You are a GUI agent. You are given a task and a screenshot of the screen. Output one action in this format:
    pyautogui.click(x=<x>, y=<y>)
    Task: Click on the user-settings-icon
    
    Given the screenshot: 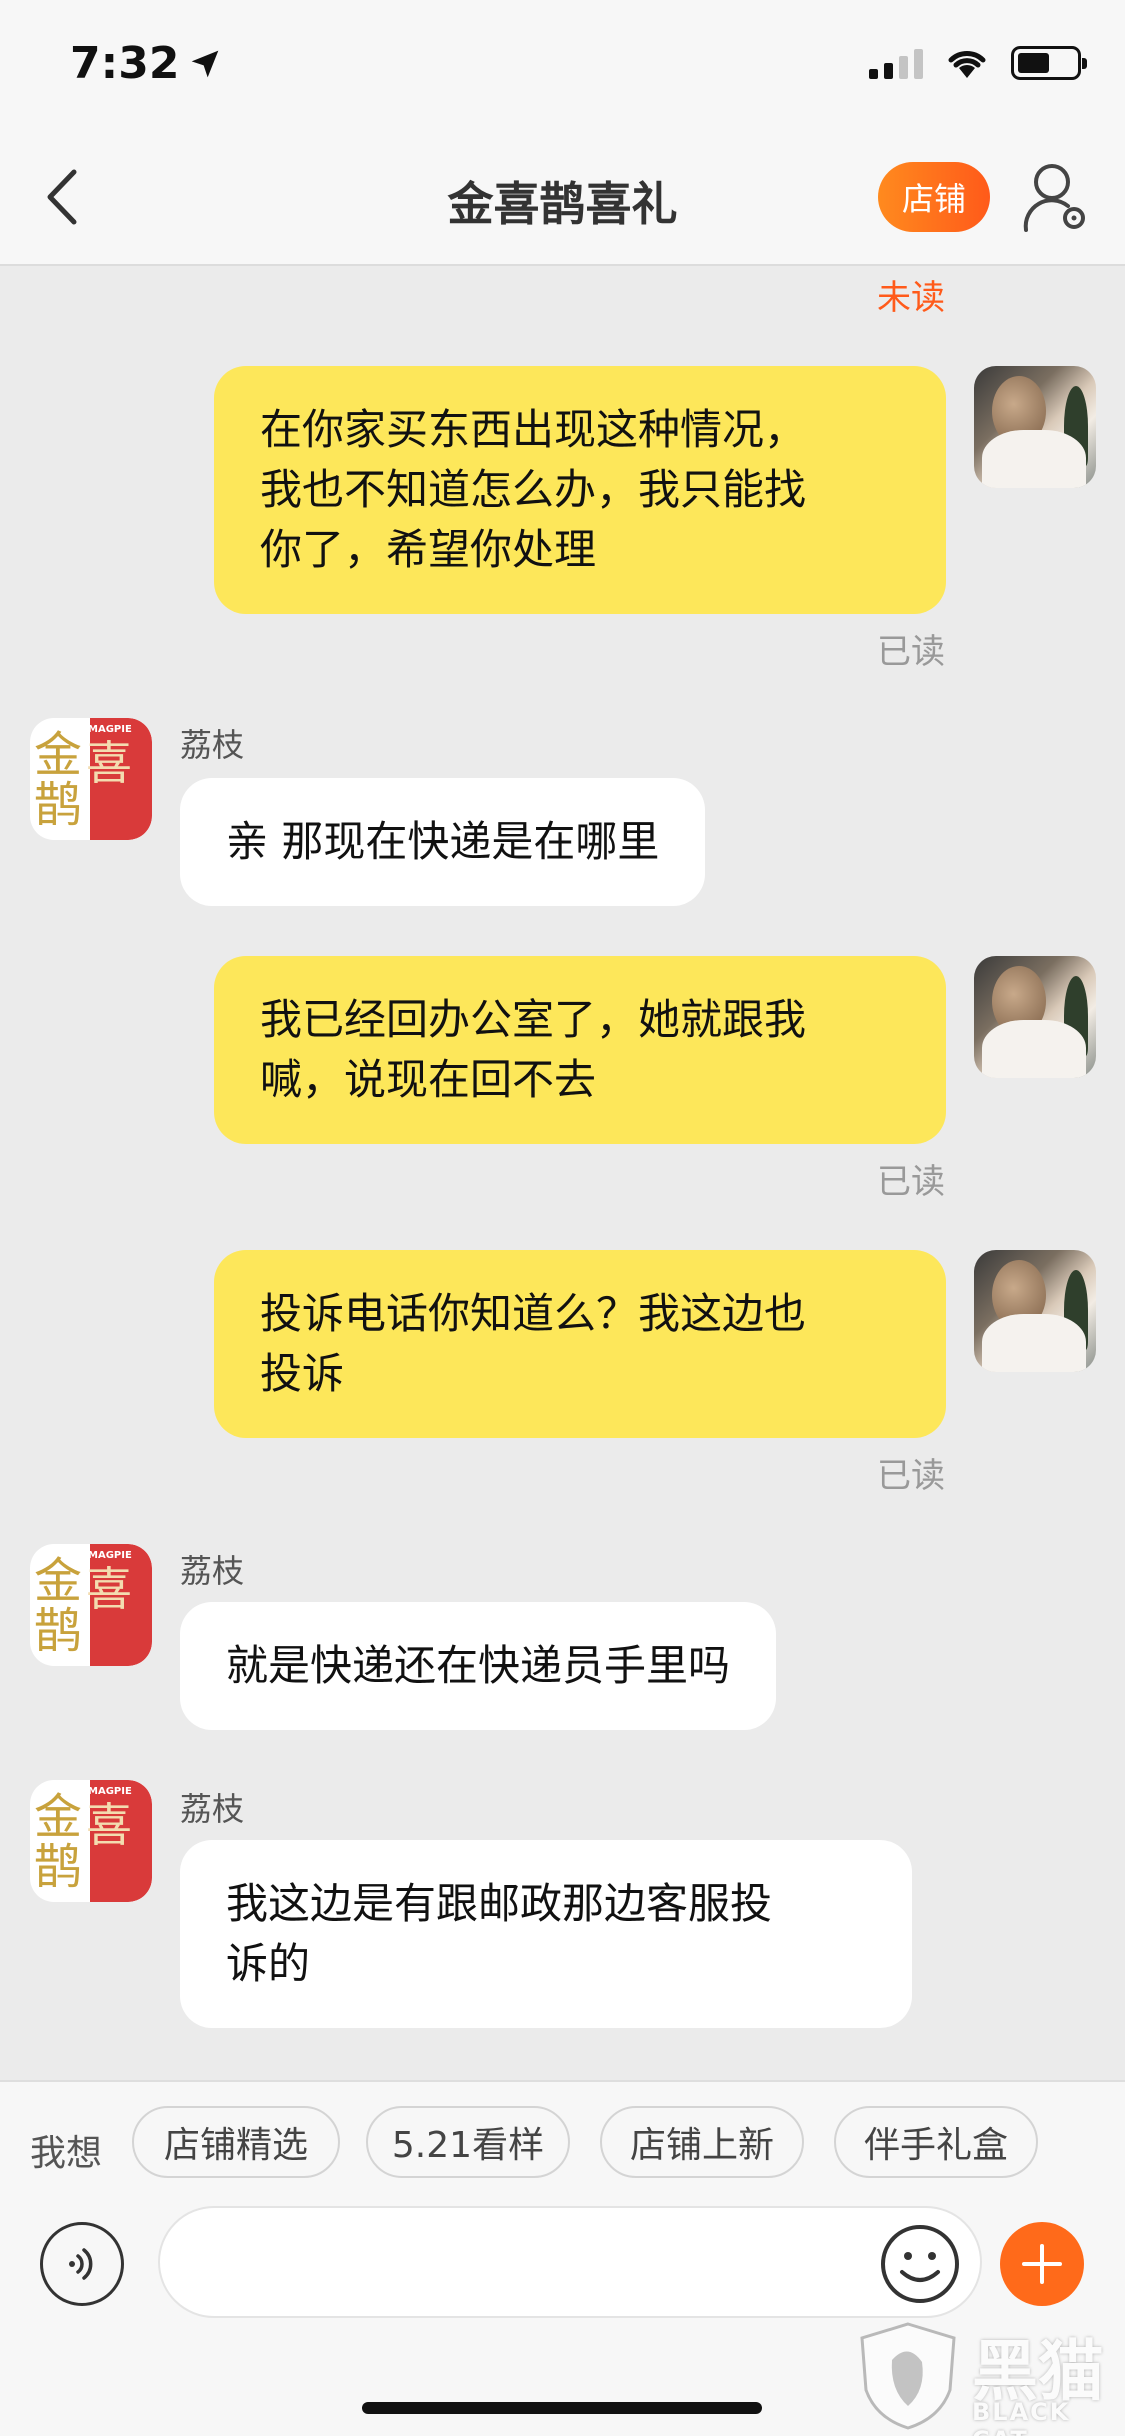 What is the action you would take?
    pyautogui.click(x=1056, y=198)
    